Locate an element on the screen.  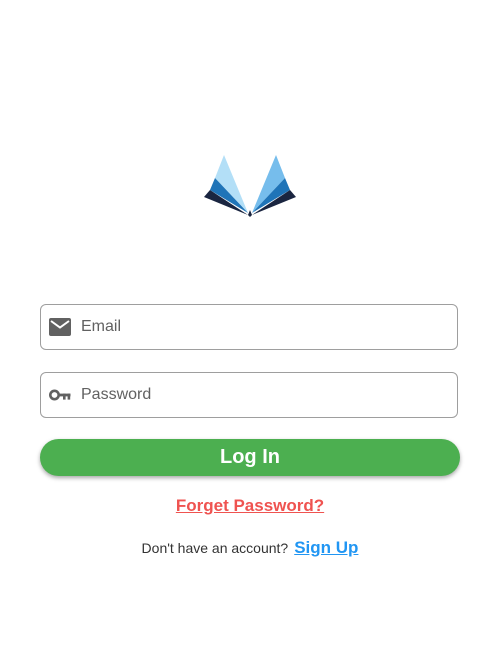
email-input is located at coordinates (261, 327).